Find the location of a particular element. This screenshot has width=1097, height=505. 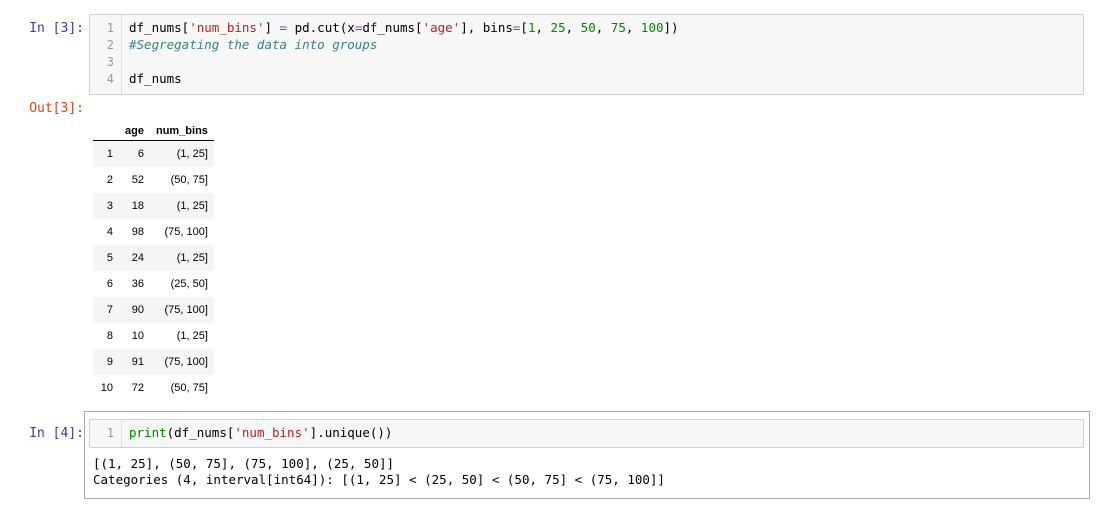

line-number: 2 is located at coordinates (110, 45).